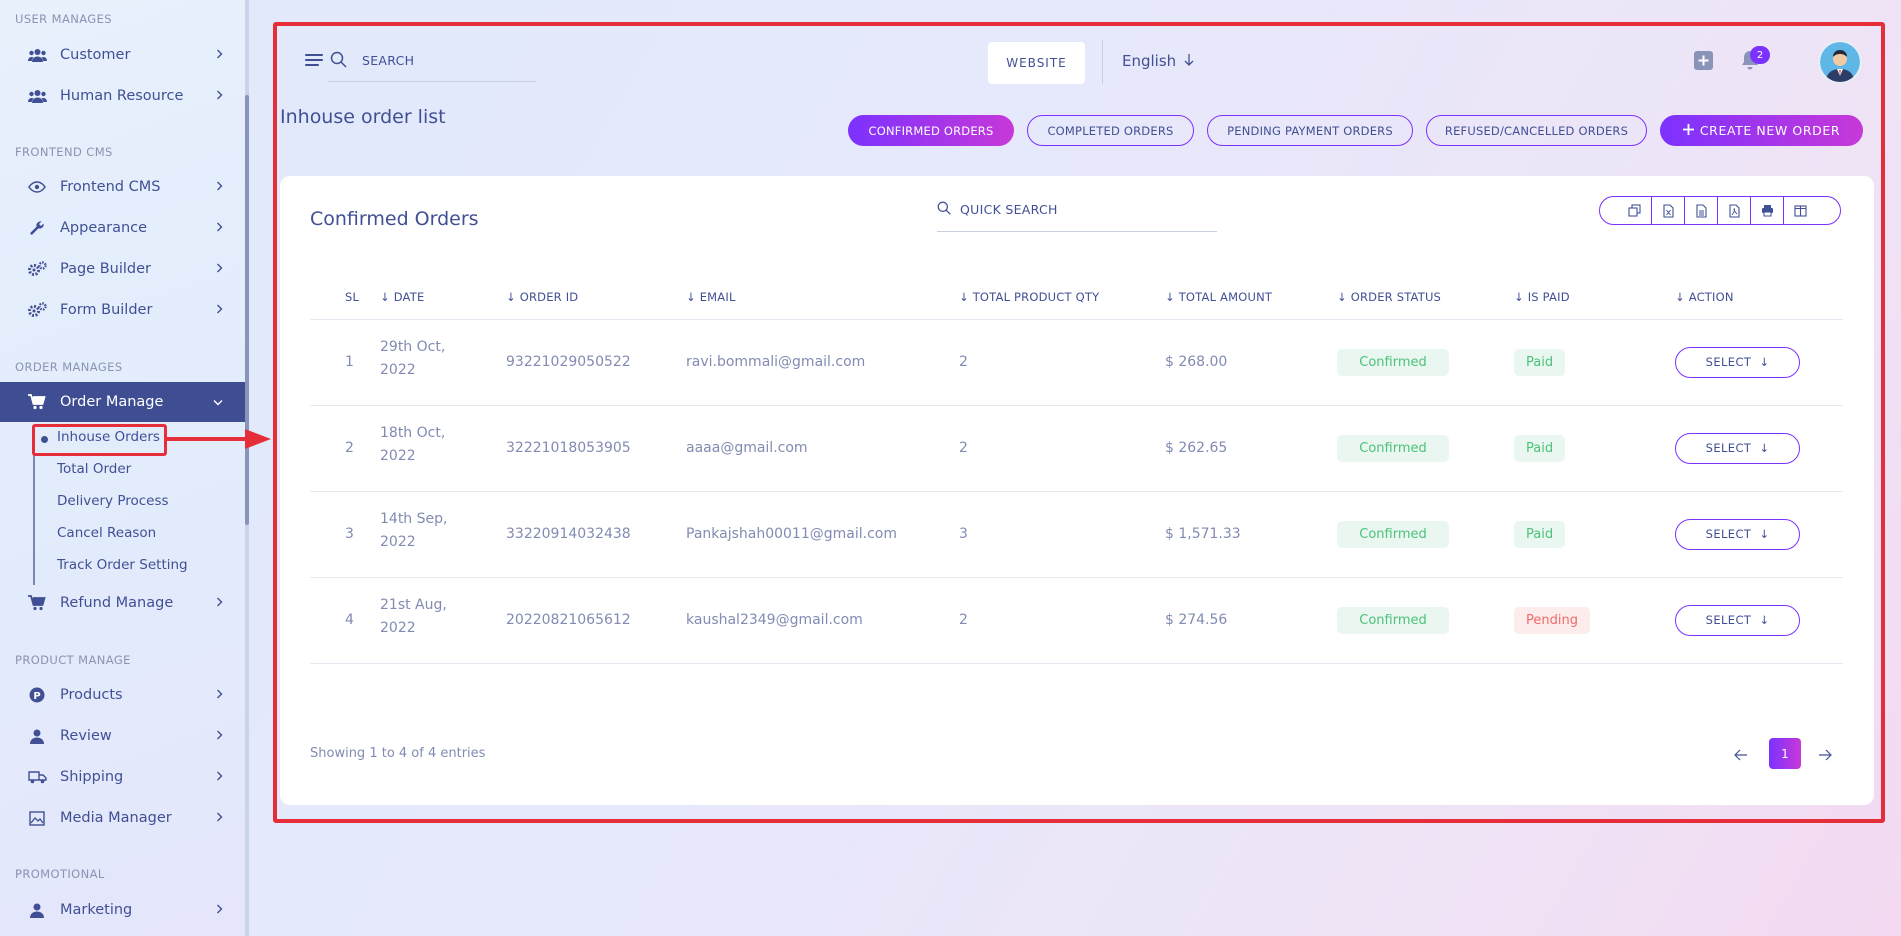 The height and width of the screenshot is (936, 1901). I want to click on page-title: Inhouse order list, so click(363, 117).